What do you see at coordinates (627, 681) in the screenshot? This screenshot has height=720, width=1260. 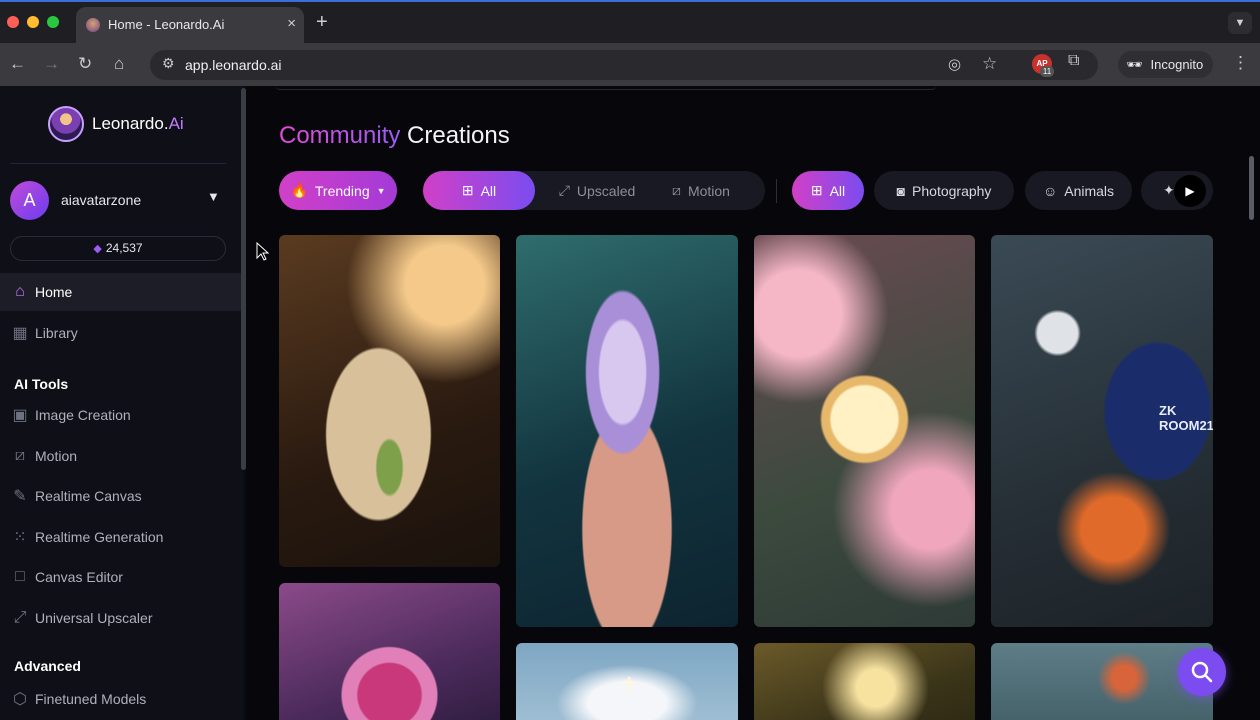 I see `gallery-image-sky-cross: ✝` at bounding box center [627, 681].